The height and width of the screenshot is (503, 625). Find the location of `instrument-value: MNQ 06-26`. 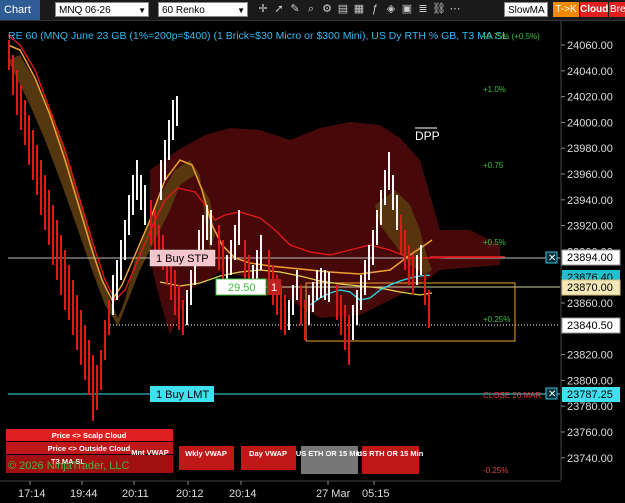

instrument-value: MNQ 06-26 is located at coordinates (85, 10).